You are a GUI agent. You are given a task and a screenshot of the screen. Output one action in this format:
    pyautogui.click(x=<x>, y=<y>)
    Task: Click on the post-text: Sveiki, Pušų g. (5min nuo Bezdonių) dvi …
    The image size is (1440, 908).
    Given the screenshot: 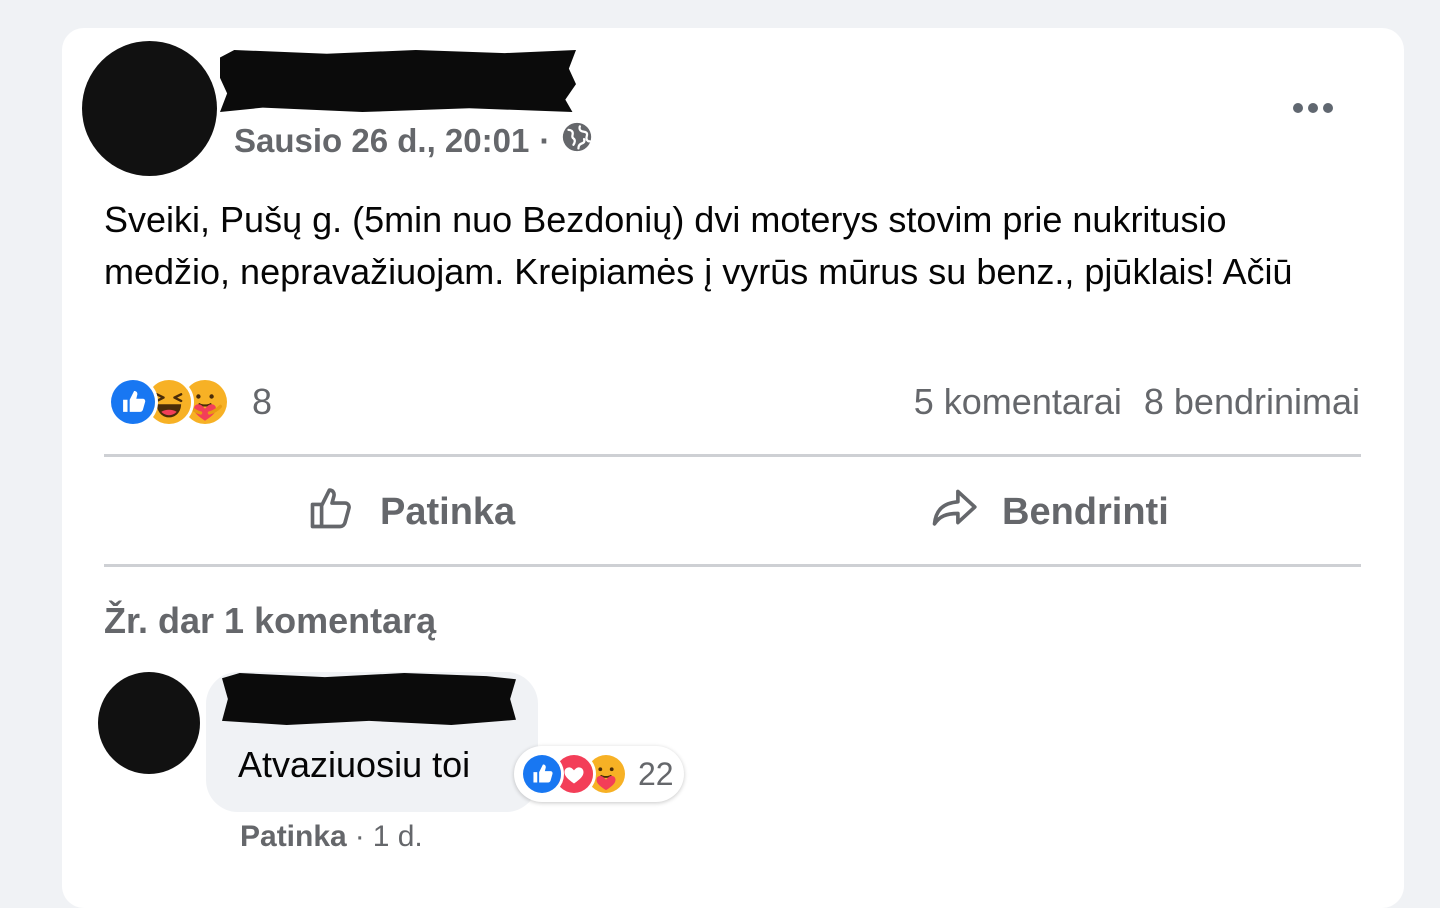 What is the action you would take?
    pyautogui.click(x=698, y=245)
    